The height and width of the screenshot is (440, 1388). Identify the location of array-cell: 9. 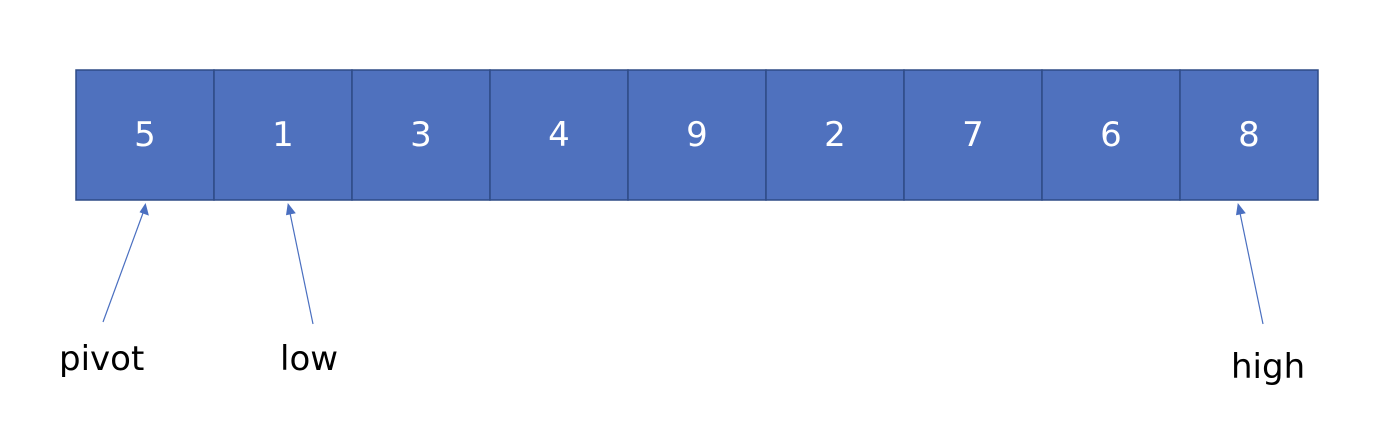
(697, 135).